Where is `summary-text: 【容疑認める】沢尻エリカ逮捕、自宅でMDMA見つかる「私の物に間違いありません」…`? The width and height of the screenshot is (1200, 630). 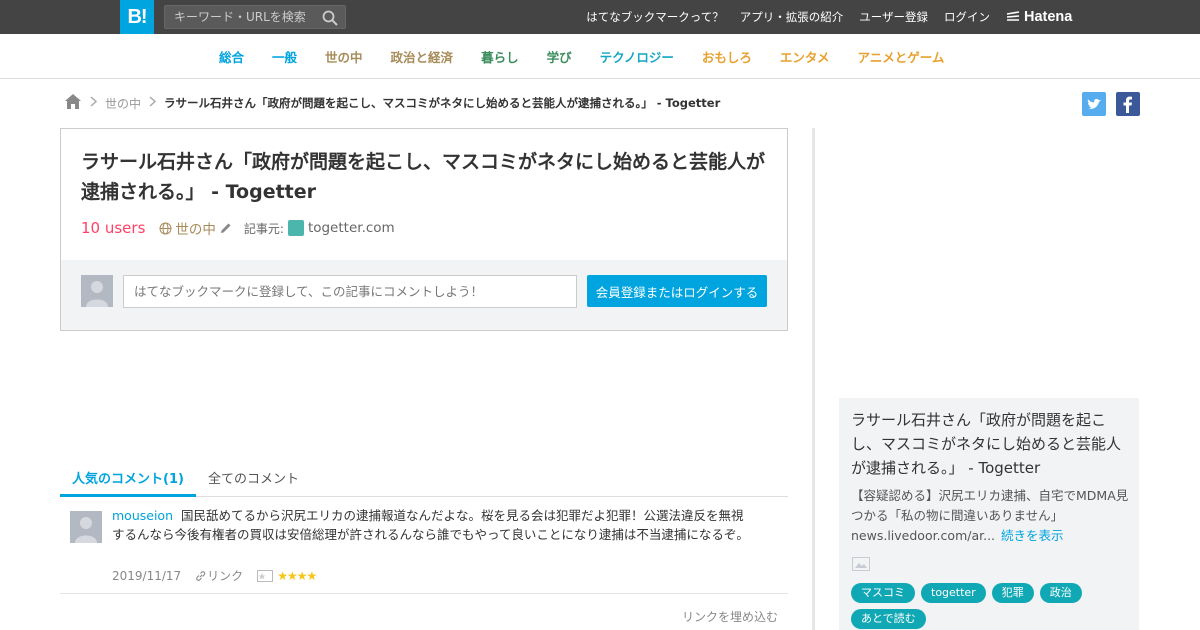 summary-text: 【容疑認める】沢尻エリカ逮捕、自宅でMDMA見つかる「私の物に間違いありません」… is located at coordinates (990, 515).